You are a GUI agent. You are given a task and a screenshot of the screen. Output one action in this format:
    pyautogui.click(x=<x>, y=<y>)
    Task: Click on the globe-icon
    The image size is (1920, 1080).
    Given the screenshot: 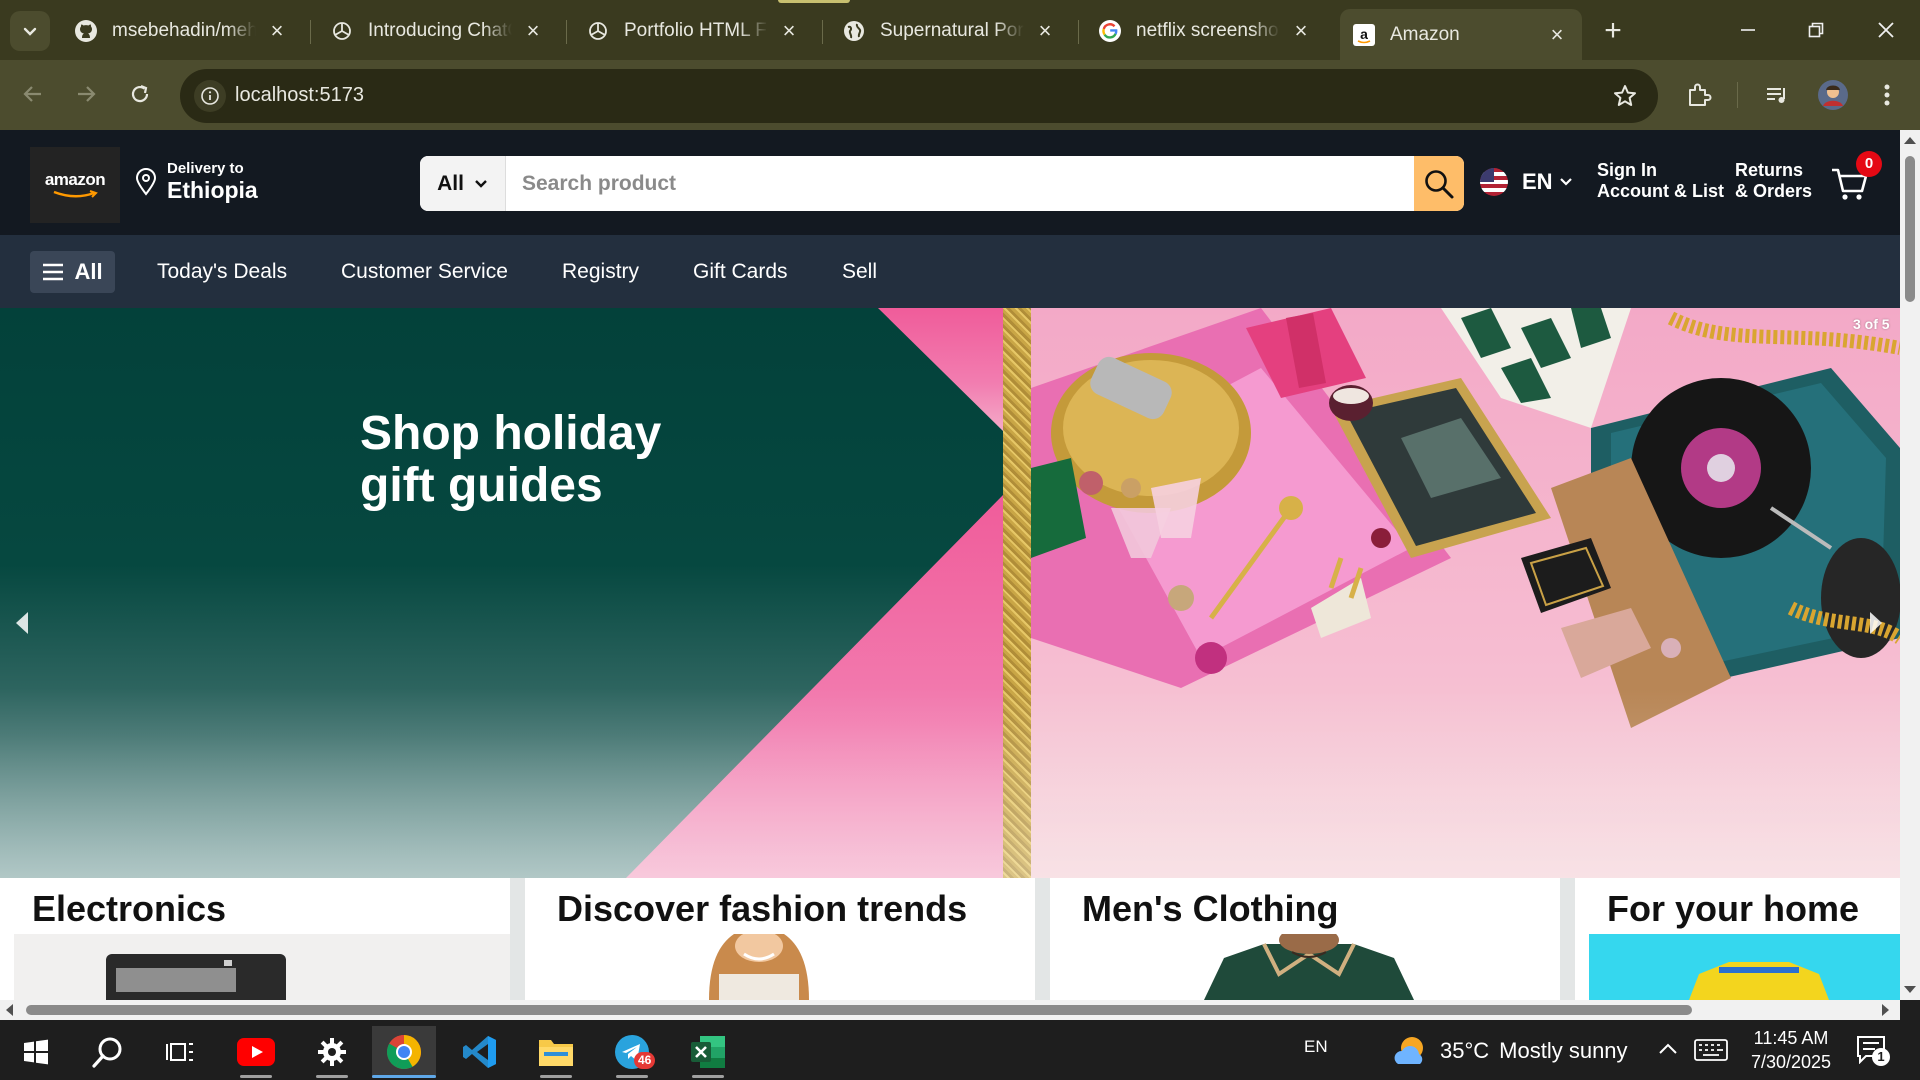 What is the action you would take?
    pyautogui.click(x=854, y=31)
    